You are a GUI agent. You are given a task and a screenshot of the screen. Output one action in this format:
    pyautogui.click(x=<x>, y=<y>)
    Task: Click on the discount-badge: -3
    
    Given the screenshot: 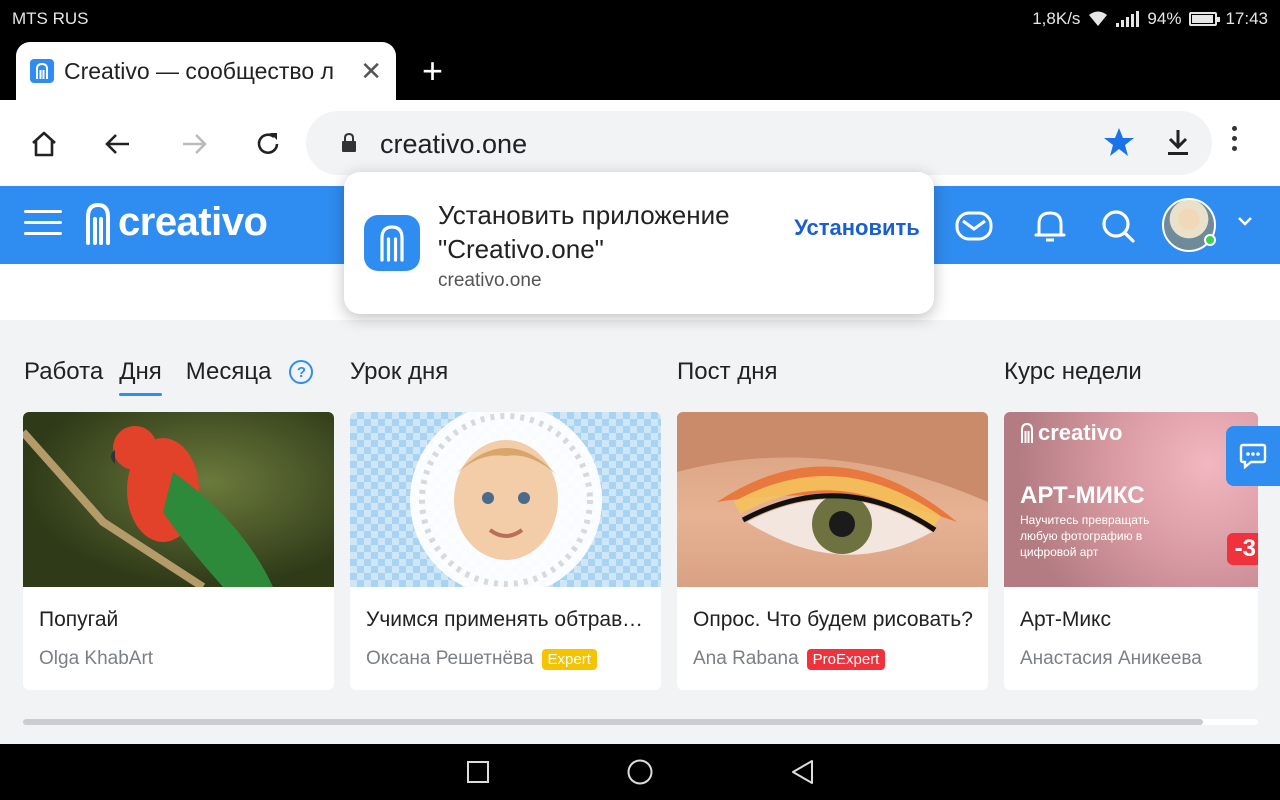 What is the action you would take?
    pyautogui.click(x=1242, y=549)
    